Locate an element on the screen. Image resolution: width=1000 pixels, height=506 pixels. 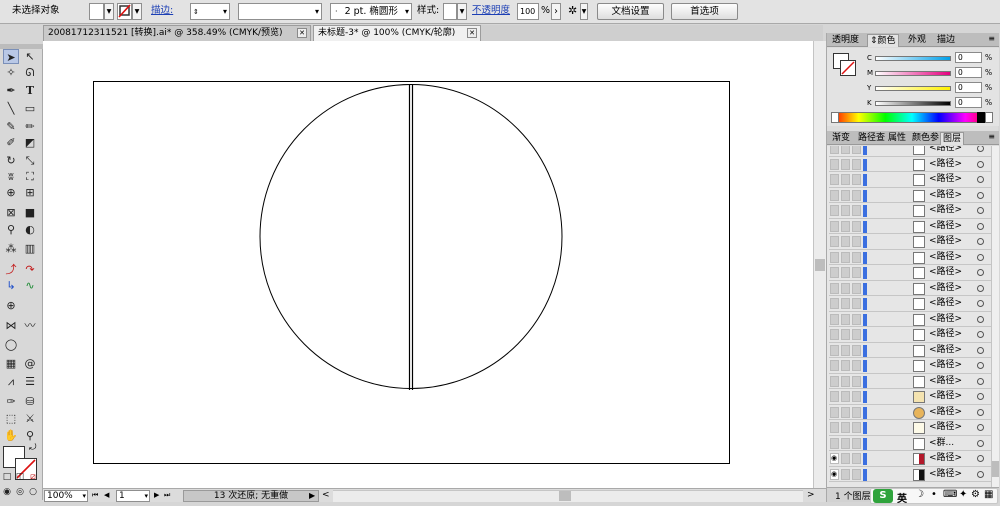
opacity-link: 不透明度 is located at coordinates (491, 11).